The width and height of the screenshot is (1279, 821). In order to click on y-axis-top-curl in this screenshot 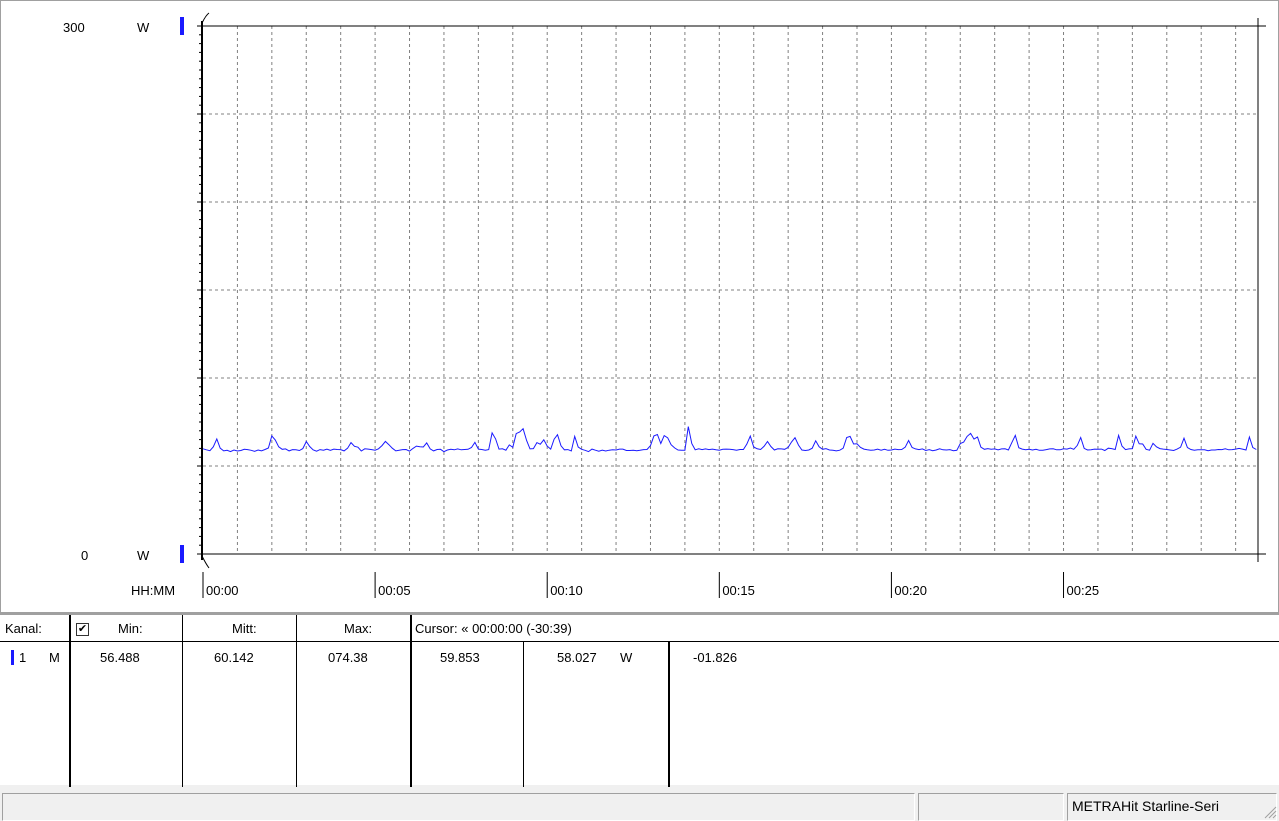, I will do `click(205, 18)`.